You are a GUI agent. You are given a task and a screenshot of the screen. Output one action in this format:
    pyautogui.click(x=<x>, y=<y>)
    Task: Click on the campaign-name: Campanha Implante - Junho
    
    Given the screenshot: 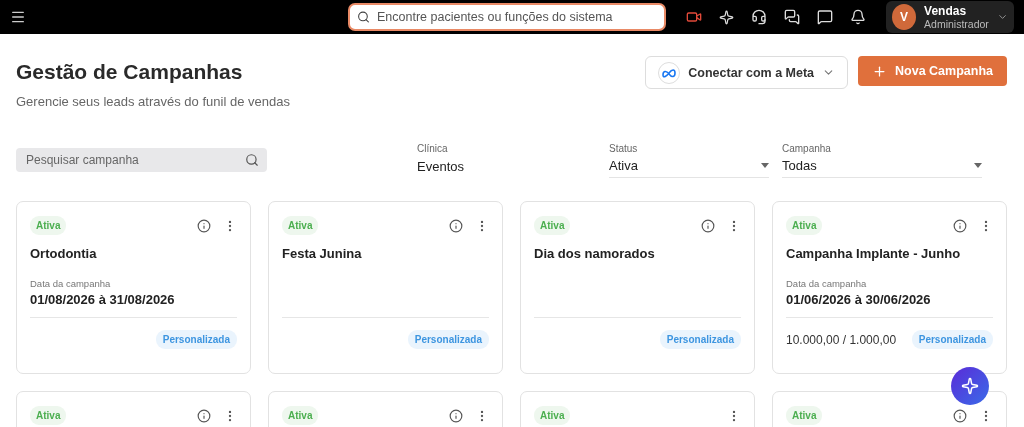 What is the action you would take?
    pyautogui.click(x=874, y=253)
    